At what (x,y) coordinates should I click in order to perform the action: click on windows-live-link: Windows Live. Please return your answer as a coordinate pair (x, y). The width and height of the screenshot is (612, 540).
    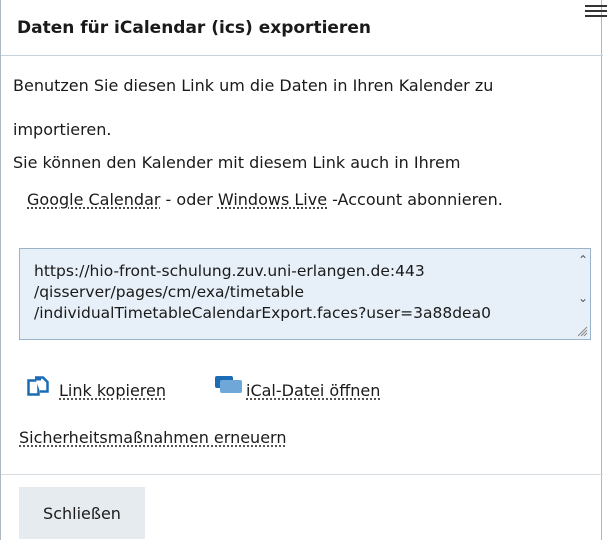
    Looking at the image, I should click on (272, 199).